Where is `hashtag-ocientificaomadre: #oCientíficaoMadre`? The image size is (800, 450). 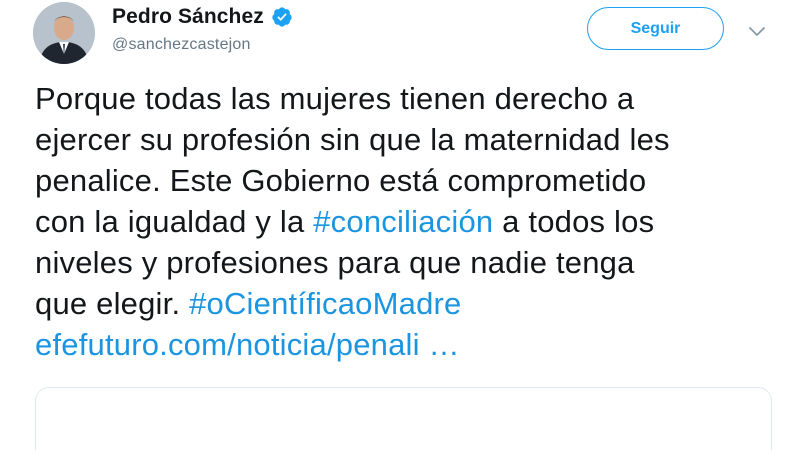
hashtag-ocientificaomadre: #oCientíficaoMadre is located at coordinates (325, 303).